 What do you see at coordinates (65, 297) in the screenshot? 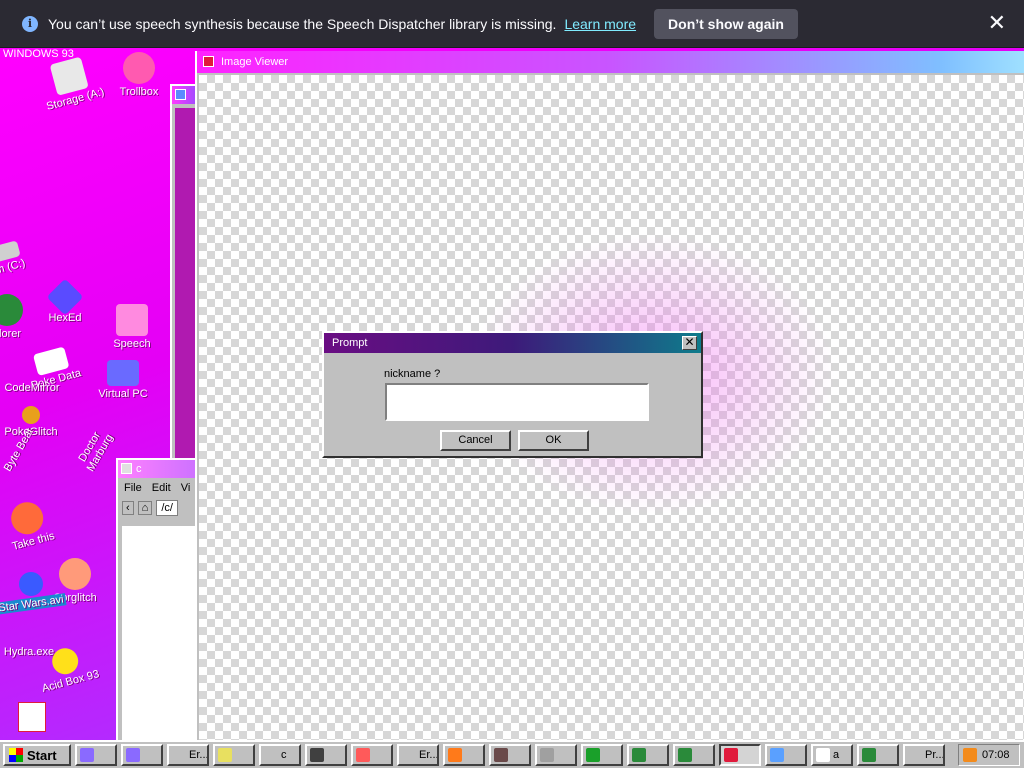
I see `cube-icon` at bounding box center [65, 297].